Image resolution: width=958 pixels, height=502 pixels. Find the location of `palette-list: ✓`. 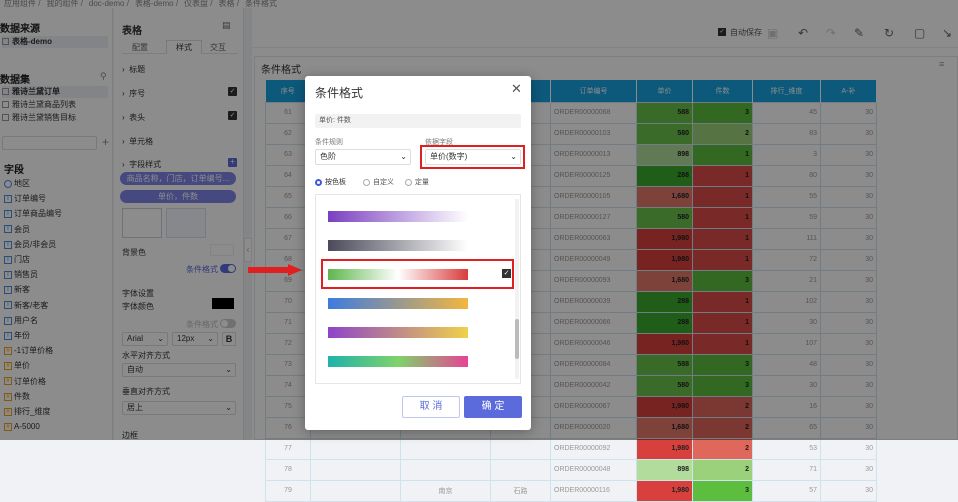

palette-list: ✓ is located at coordinates (418, 289).